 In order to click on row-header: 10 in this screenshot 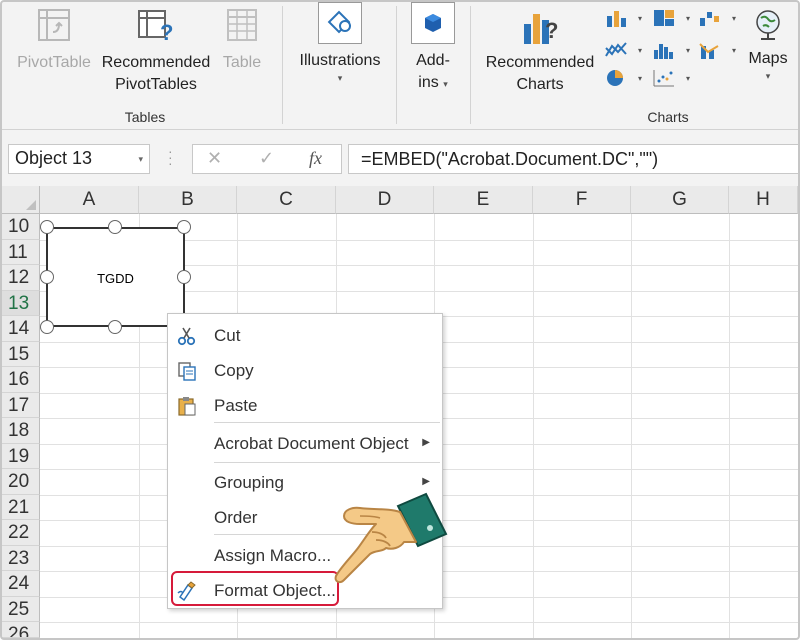, I will do `click(21, 227)`.